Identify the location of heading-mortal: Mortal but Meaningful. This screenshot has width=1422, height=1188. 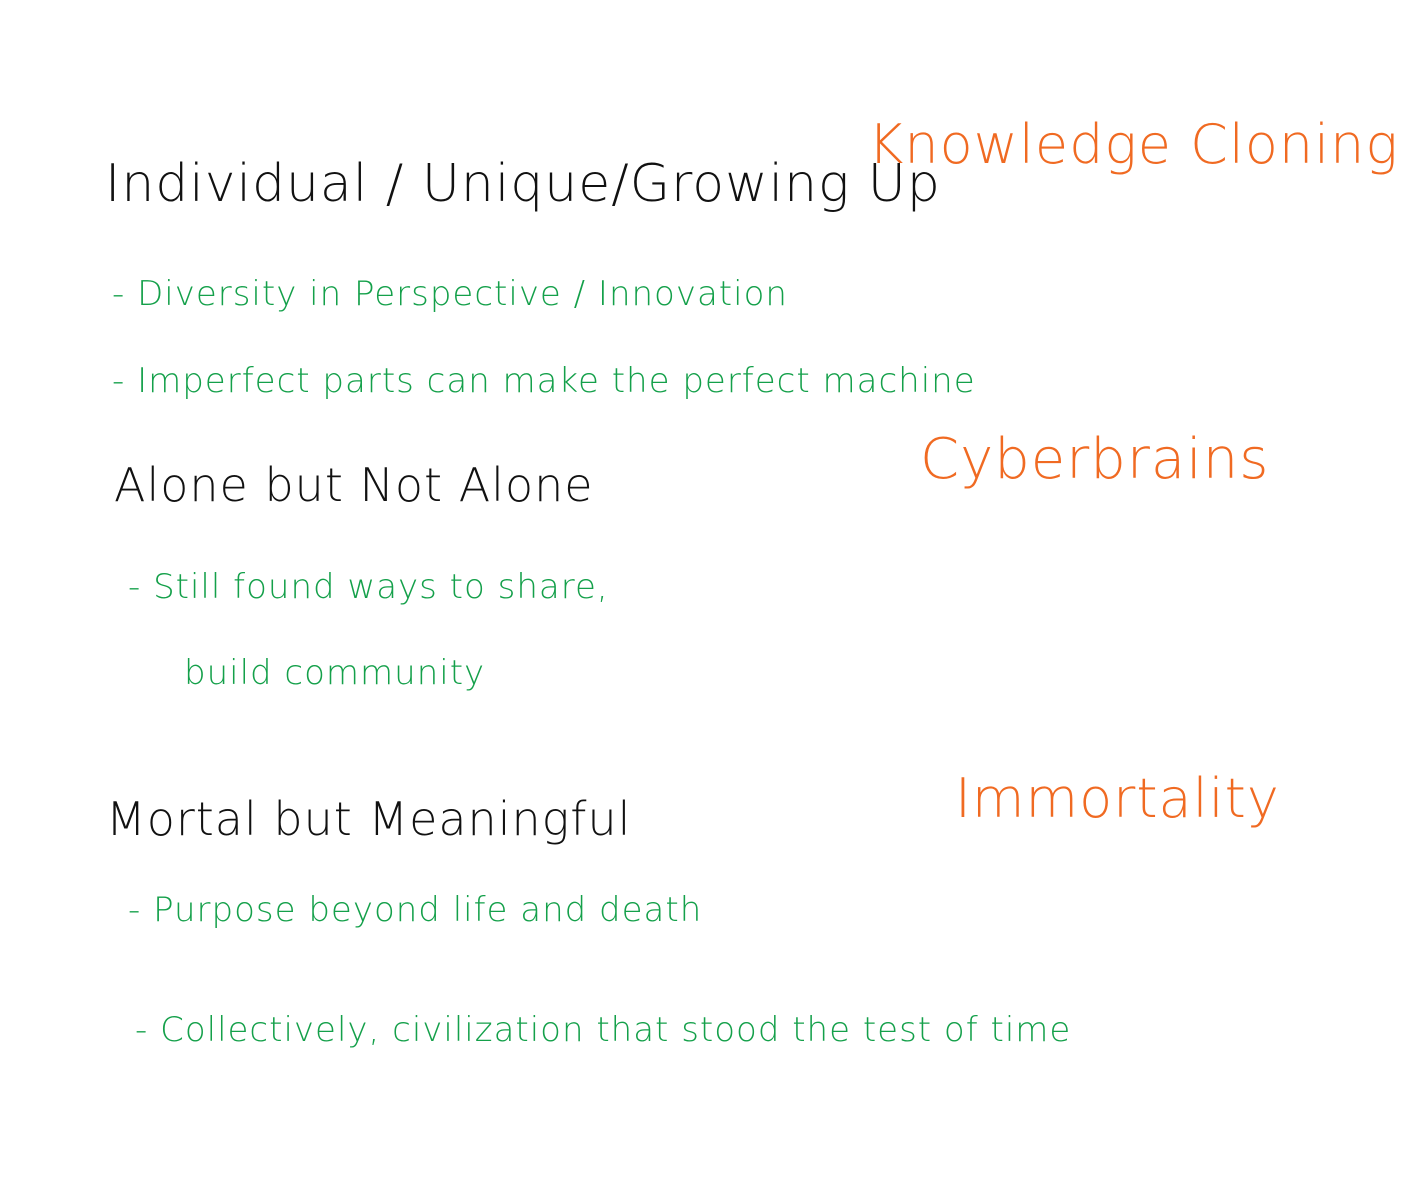
(369, 819).